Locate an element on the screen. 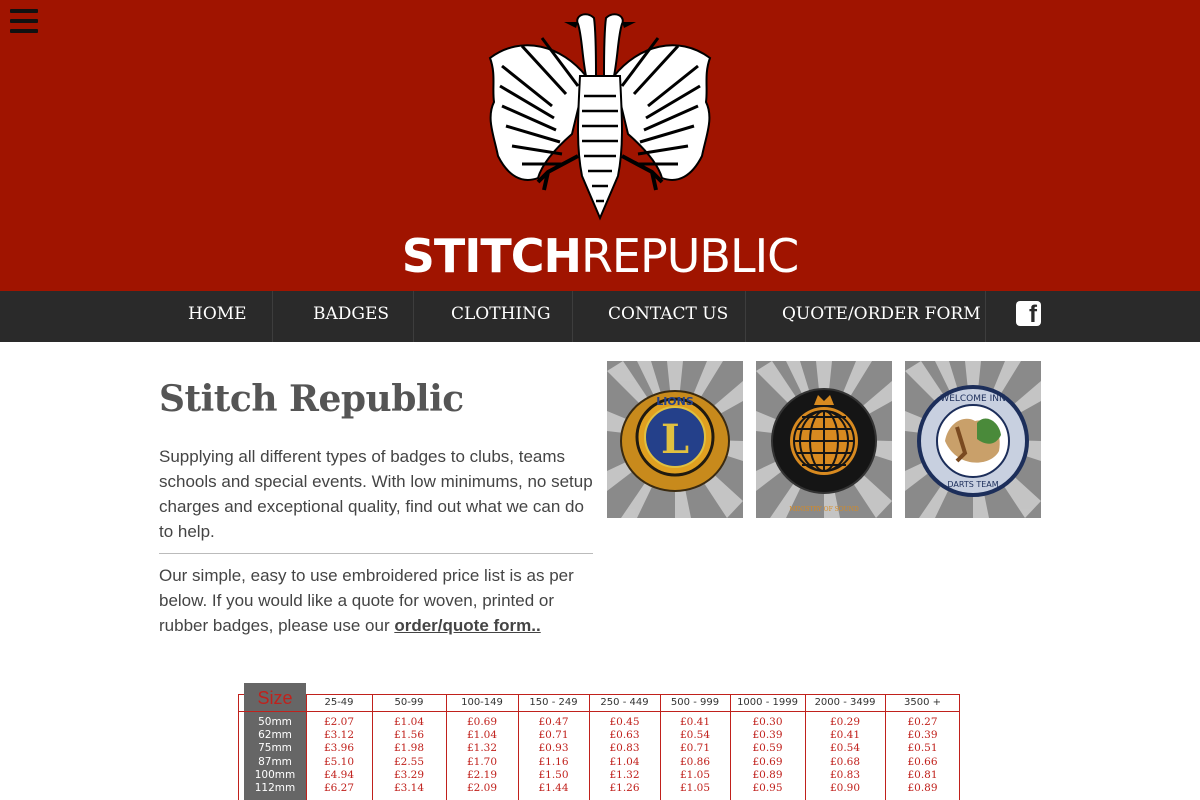 This screenshot has width=1200, height=800. price-cell: £0.29 is located at coordinates (845, 722).